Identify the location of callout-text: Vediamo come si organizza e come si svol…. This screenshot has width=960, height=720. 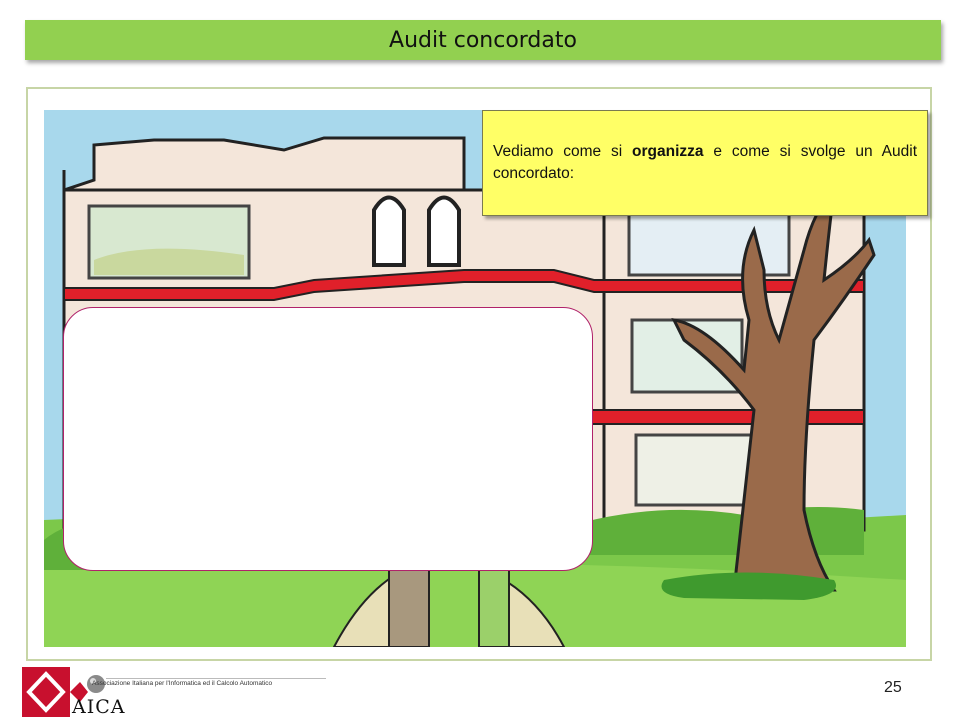
(705, 163).